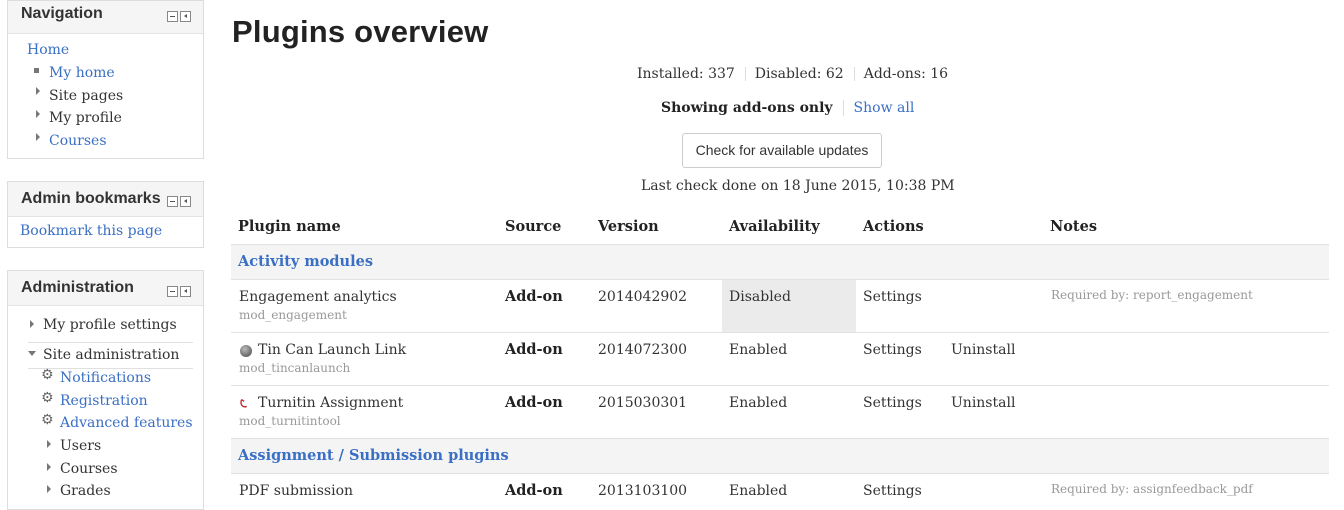  I want to click on check-updates-button: Check for available updates, so click(782, 150).